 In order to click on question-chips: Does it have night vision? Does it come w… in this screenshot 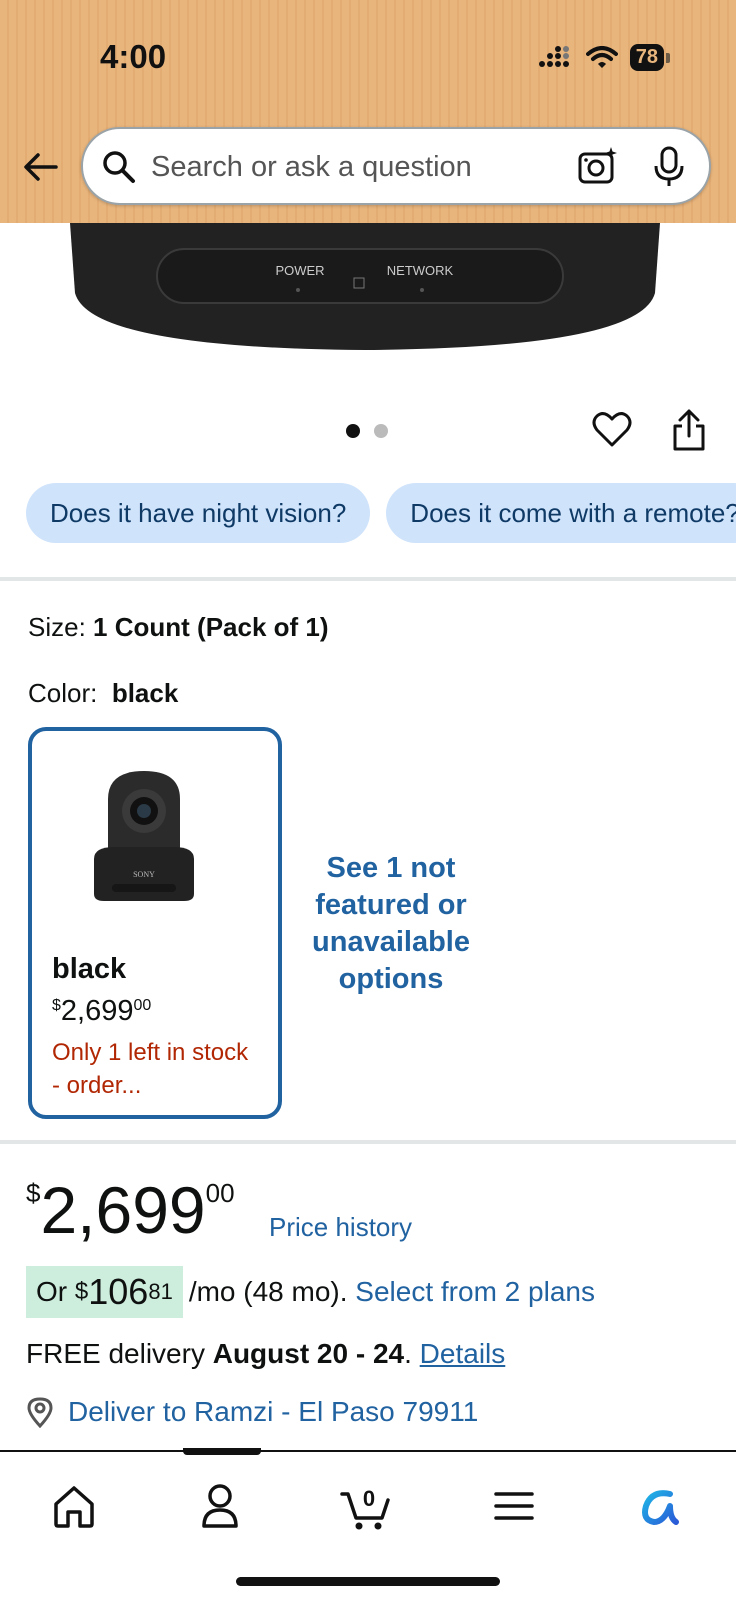, I will do `click(381, 514)`.